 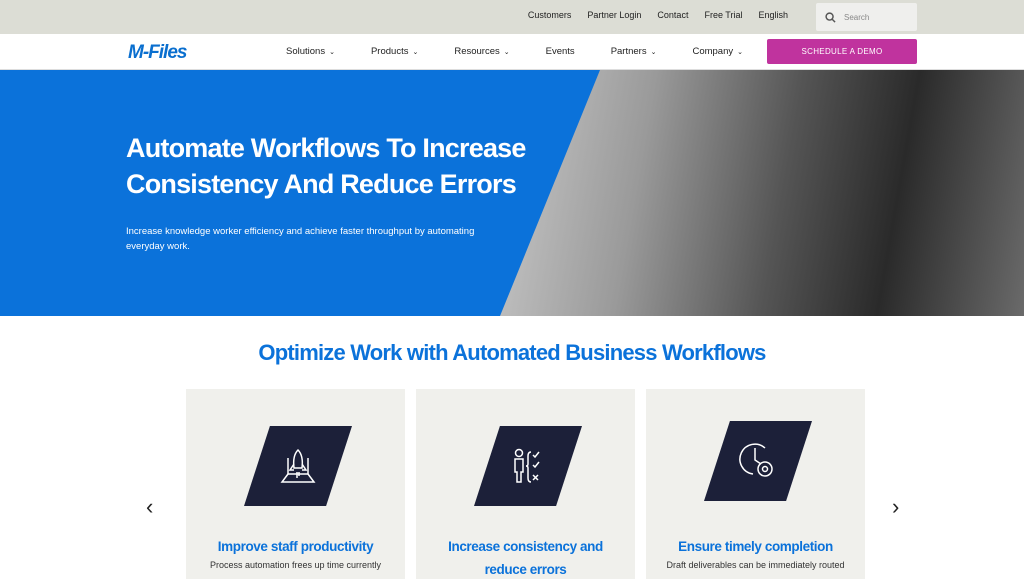 What do you see at coordinates (149, 507) in the screenshot?
I see `carousel-prev-arrow: ‹` at bounding box center [149, 507].